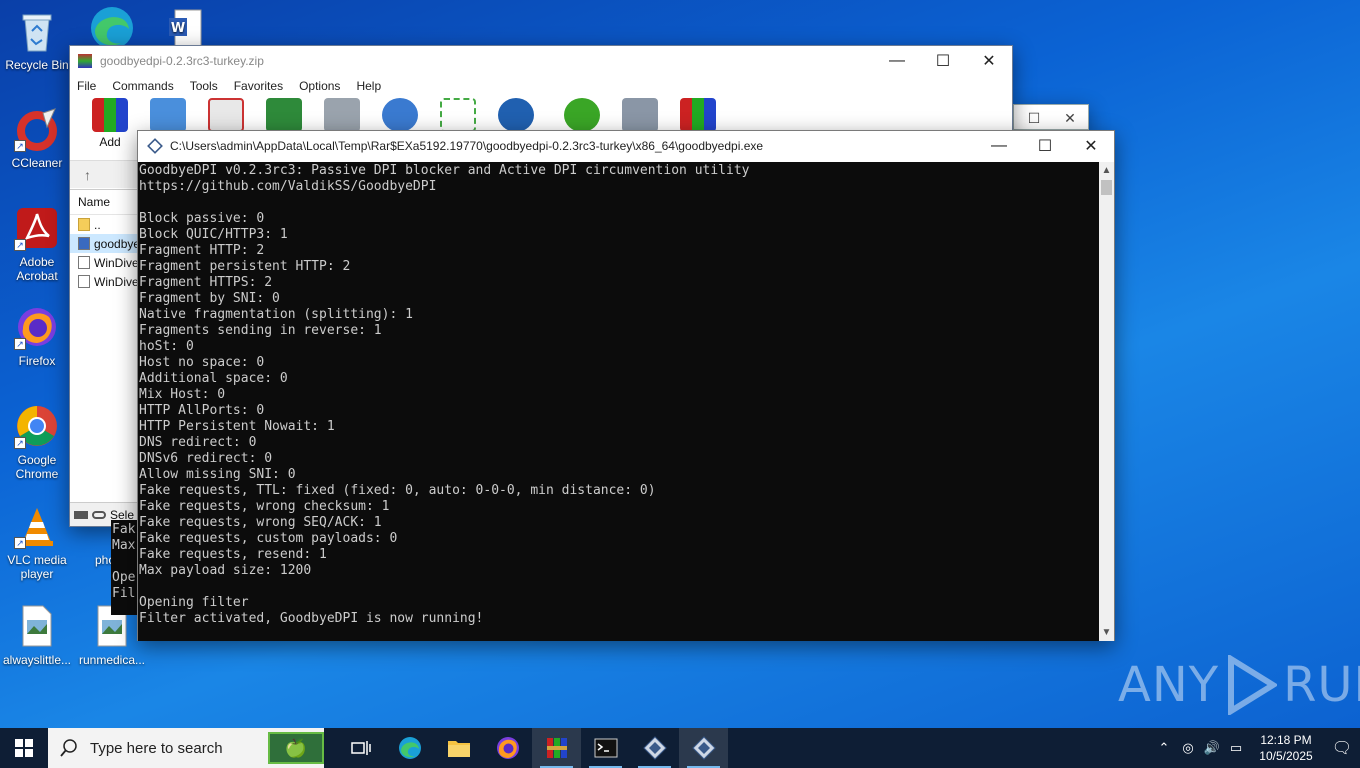 This screenshot has height=768, width=1360. I want to click on desktop-icon-label: CCleaner, so click(37, 163).